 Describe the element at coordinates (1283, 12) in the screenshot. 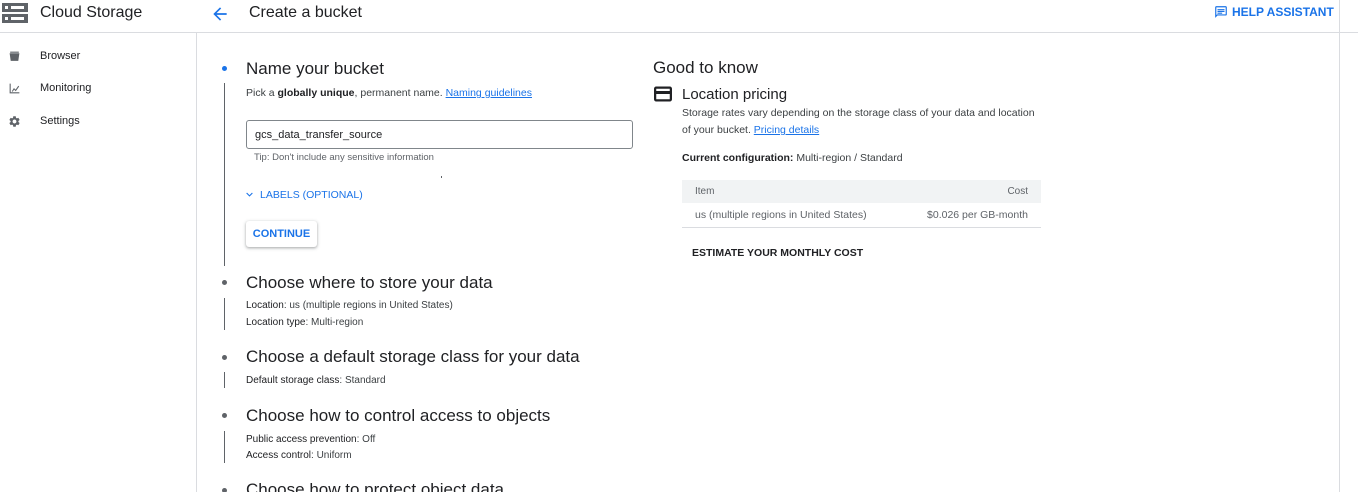

I see `help-assistant-label: HELP ASSISTANT` at that location.